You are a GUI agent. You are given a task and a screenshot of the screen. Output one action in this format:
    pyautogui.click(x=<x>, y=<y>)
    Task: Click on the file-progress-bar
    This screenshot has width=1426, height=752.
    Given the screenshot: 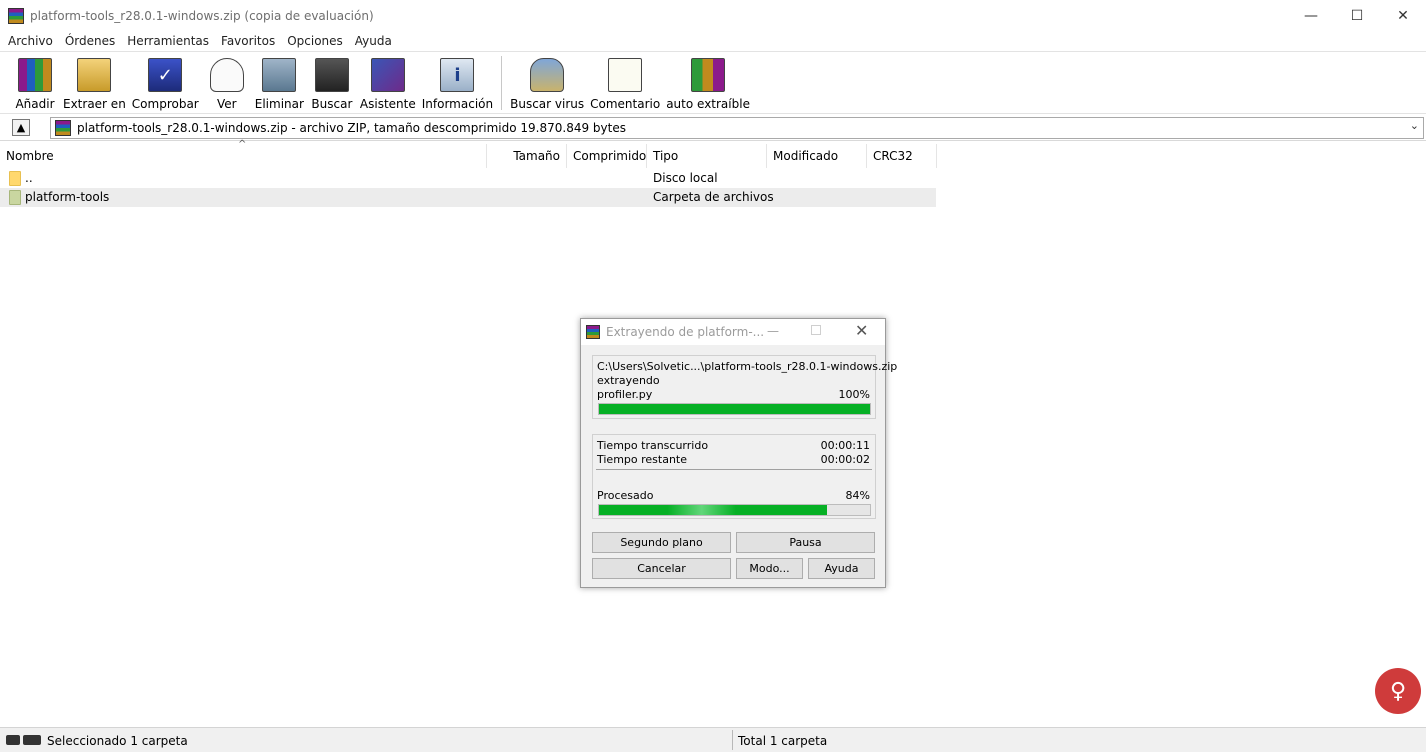 What is the action you would take?
    pyautogui.click(x=734, y=409)
    